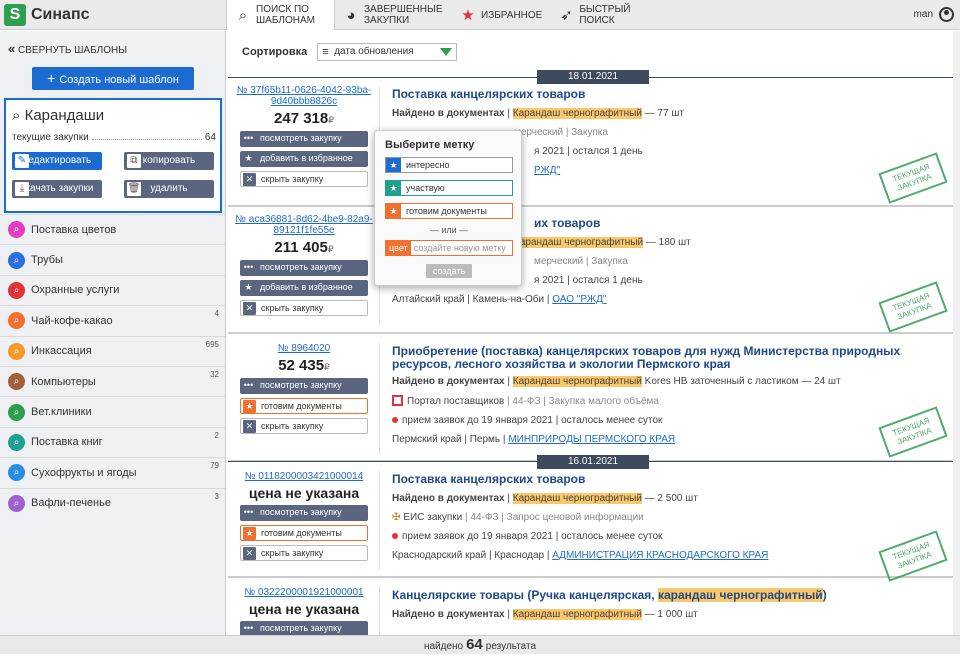 This screenshot has width=960, height=656. Describe the element at coordinates (956, 333) in the screenshot. I see `scrollbar` at that location.